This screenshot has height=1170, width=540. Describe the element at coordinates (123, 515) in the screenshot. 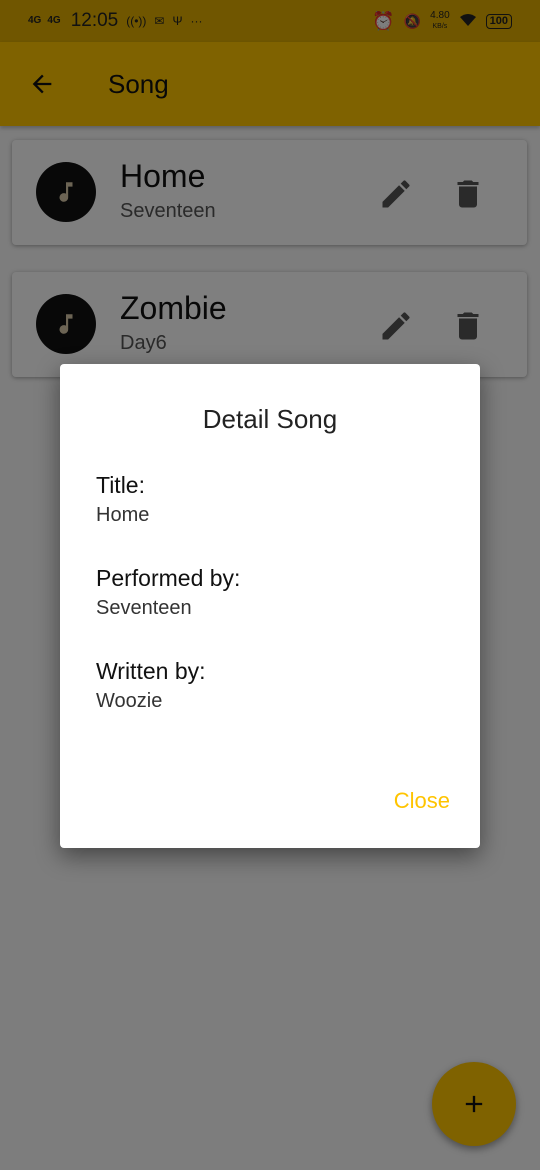

I see `title-value: Home` at that location.